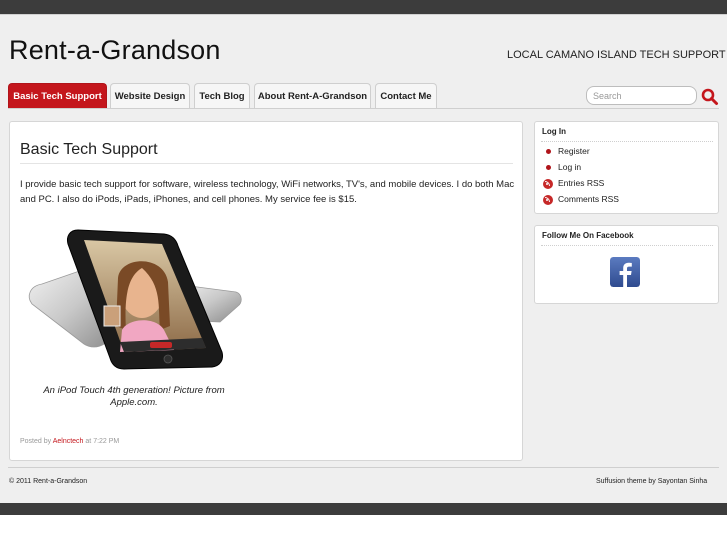 This screenshot has width=727, height=545. Describe the element at coordinates (710, 97) in the screenshot. I see `search-icon` at that location.